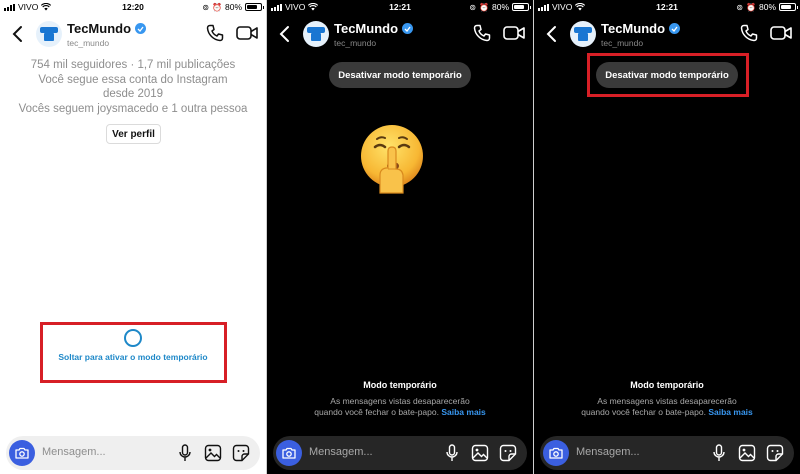 The height and width of the screenshot is (474, 800). Describe the element at coordinates (133, 65) in the screenshot. I see `profile-stats: 754 mil seguidores · 1,7 mil publicações` at that location.